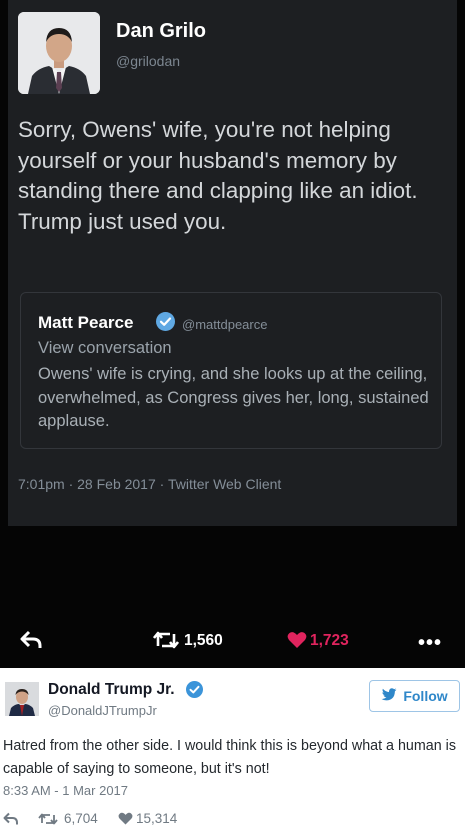 The image size is (465, 832). Describe the element at coordinates (105, 348) in the screenshot. I see `view-conversation-link: View conversation` at that location.